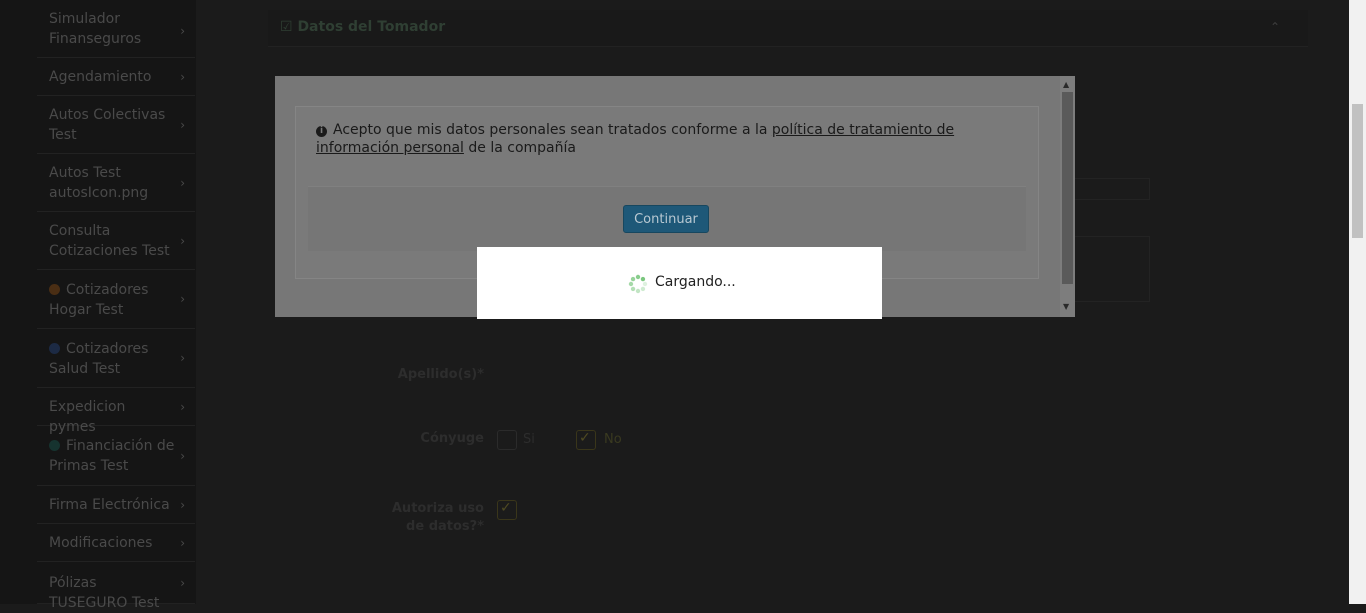 The height and width of the screenshot is (613, 1366). I want to click on sidebar-item: Financiación de Primas Test ›, so click(116, 456).